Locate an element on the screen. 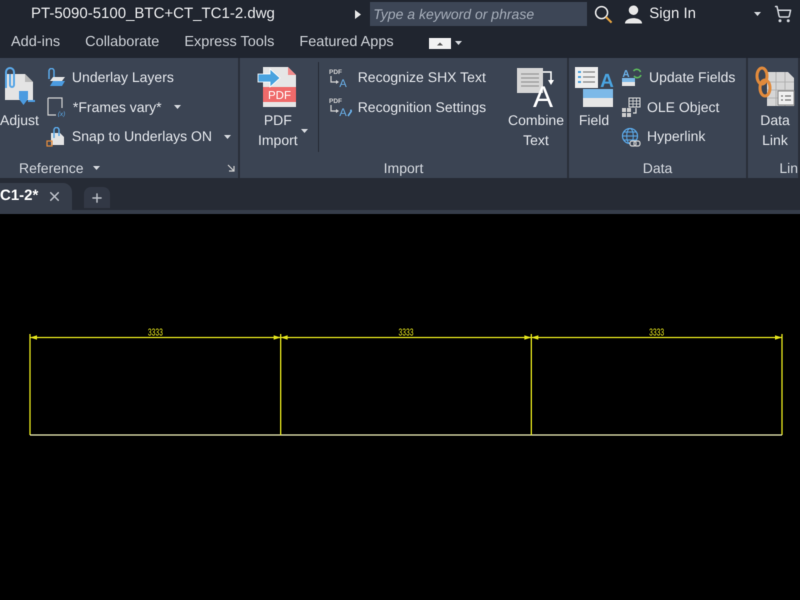 The image size is (800, 600). tool-button: OLE Object is located at coordinates (678, 107).